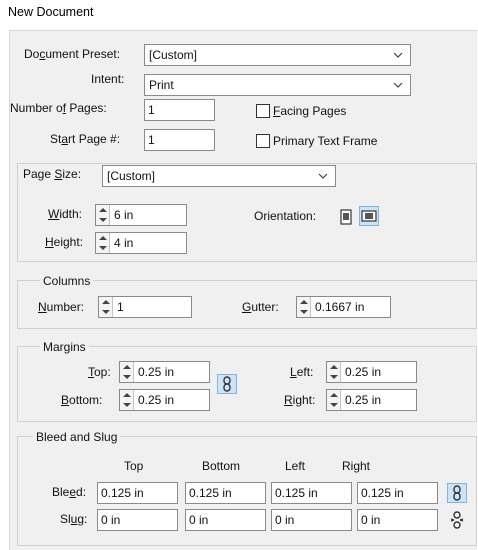  I want to click on start-page-input: 1, so click(179, 140).